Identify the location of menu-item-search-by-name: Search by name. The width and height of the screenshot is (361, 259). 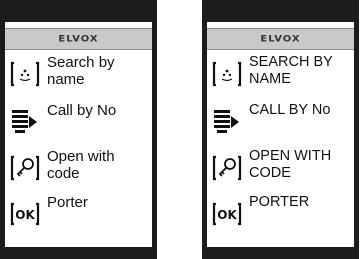
(78, 76).